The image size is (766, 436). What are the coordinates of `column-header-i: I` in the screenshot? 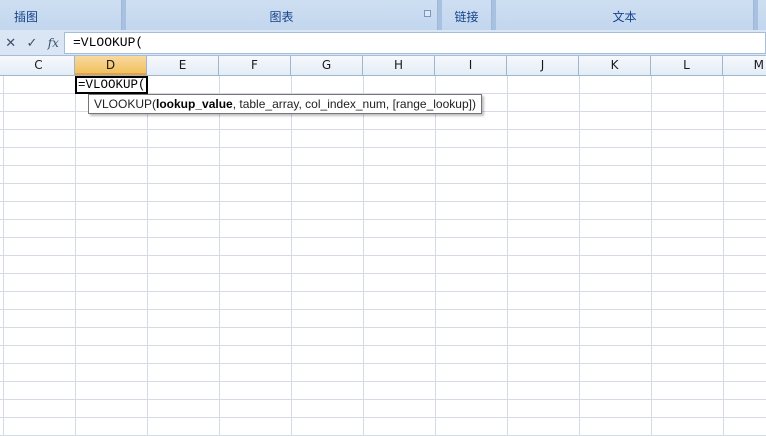 It's located at (471, 65).